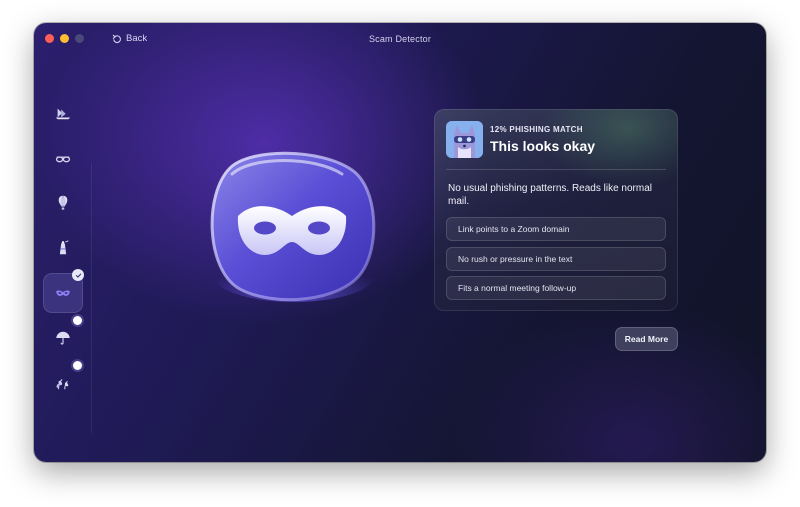  What do you see at coordinates (293, 226) in the screenshot?
I see `mask-badge-icon` at bounding box center [293, 226].